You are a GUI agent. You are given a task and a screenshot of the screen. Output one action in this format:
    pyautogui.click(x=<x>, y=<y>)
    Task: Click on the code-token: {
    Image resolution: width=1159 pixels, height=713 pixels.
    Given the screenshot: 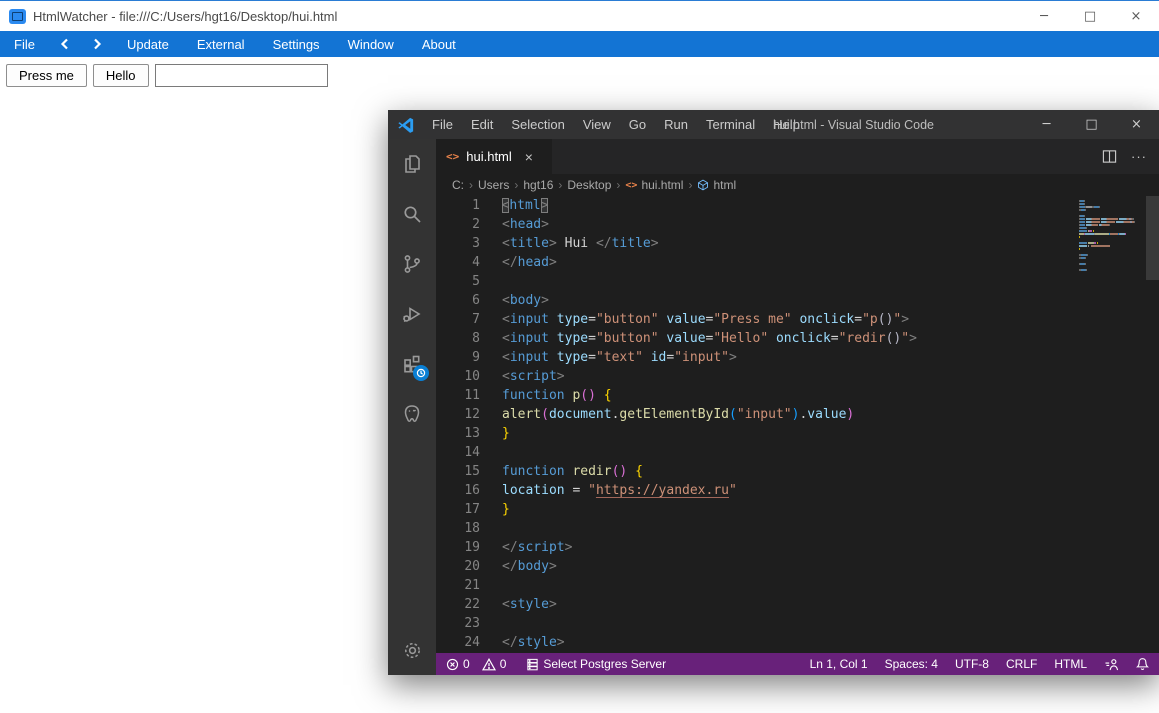 What is the action you would take?
    pyautogui.click(x=639, y=471)
    